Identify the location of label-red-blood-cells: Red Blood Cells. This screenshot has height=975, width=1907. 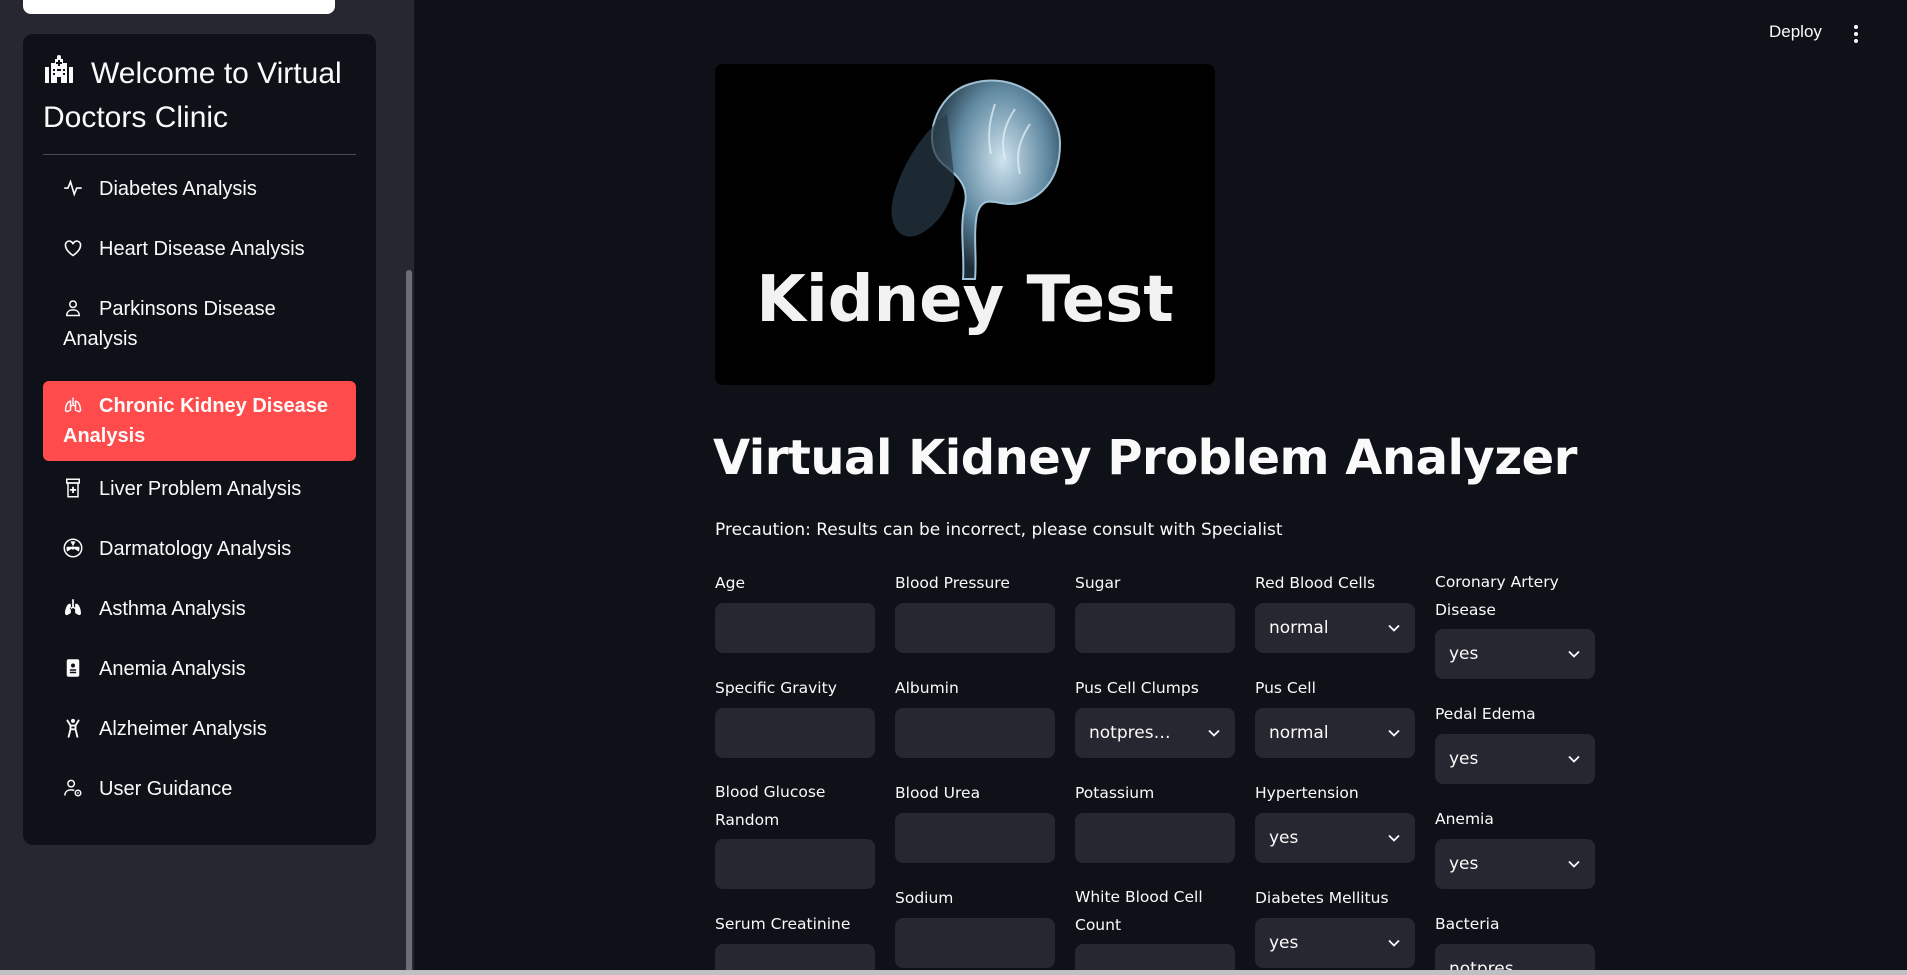
(1315, 583).